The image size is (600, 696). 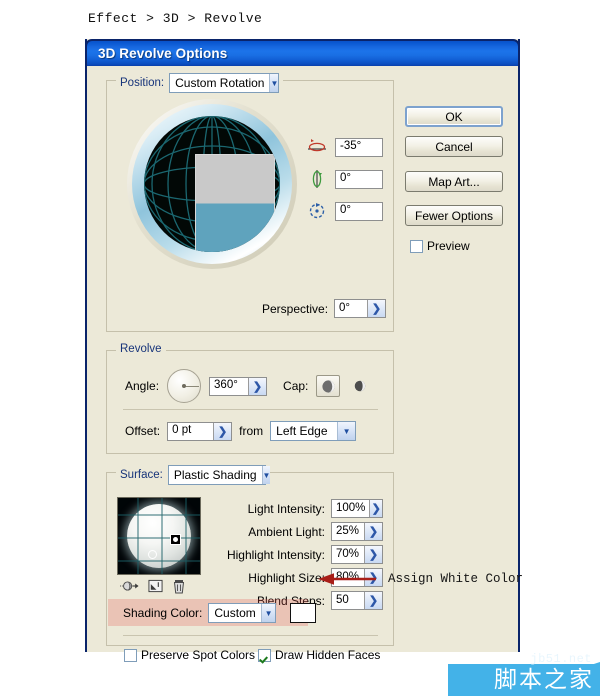 I want to click on param-field: 25% ❯, so click(x=357, y=531).